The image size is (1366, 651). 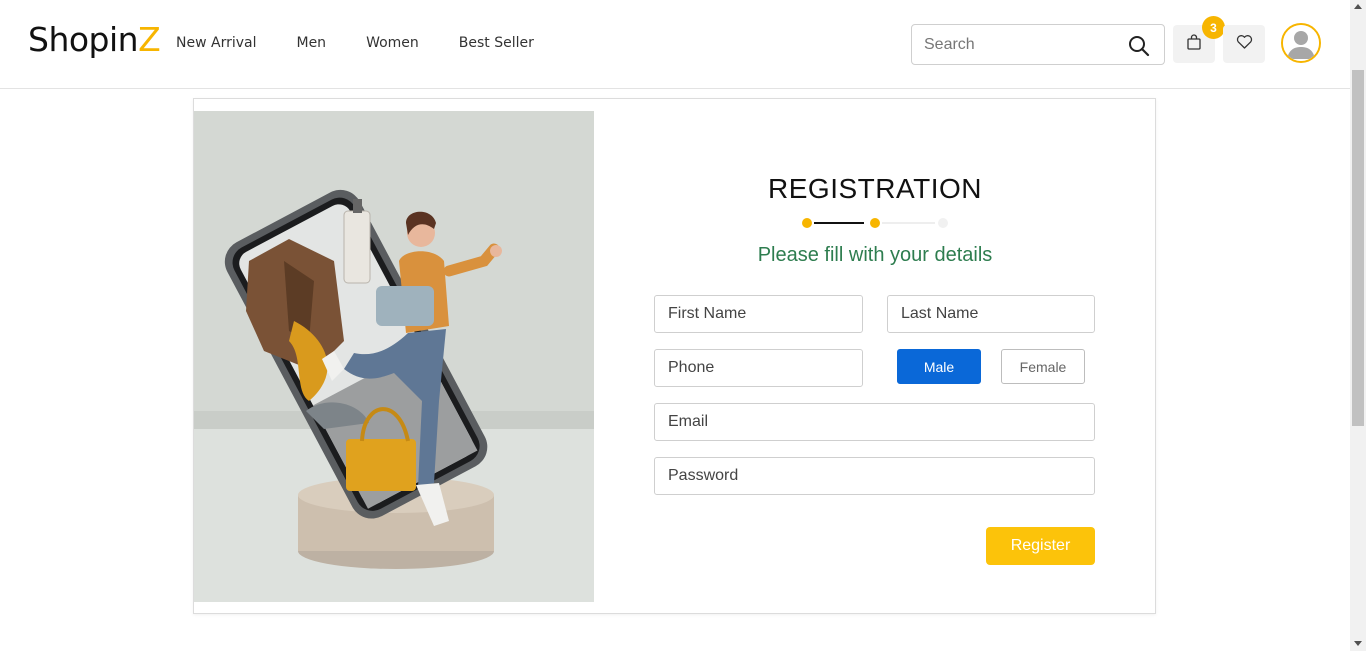 I want to click on user-avatar, so click(x=1301, y=43).